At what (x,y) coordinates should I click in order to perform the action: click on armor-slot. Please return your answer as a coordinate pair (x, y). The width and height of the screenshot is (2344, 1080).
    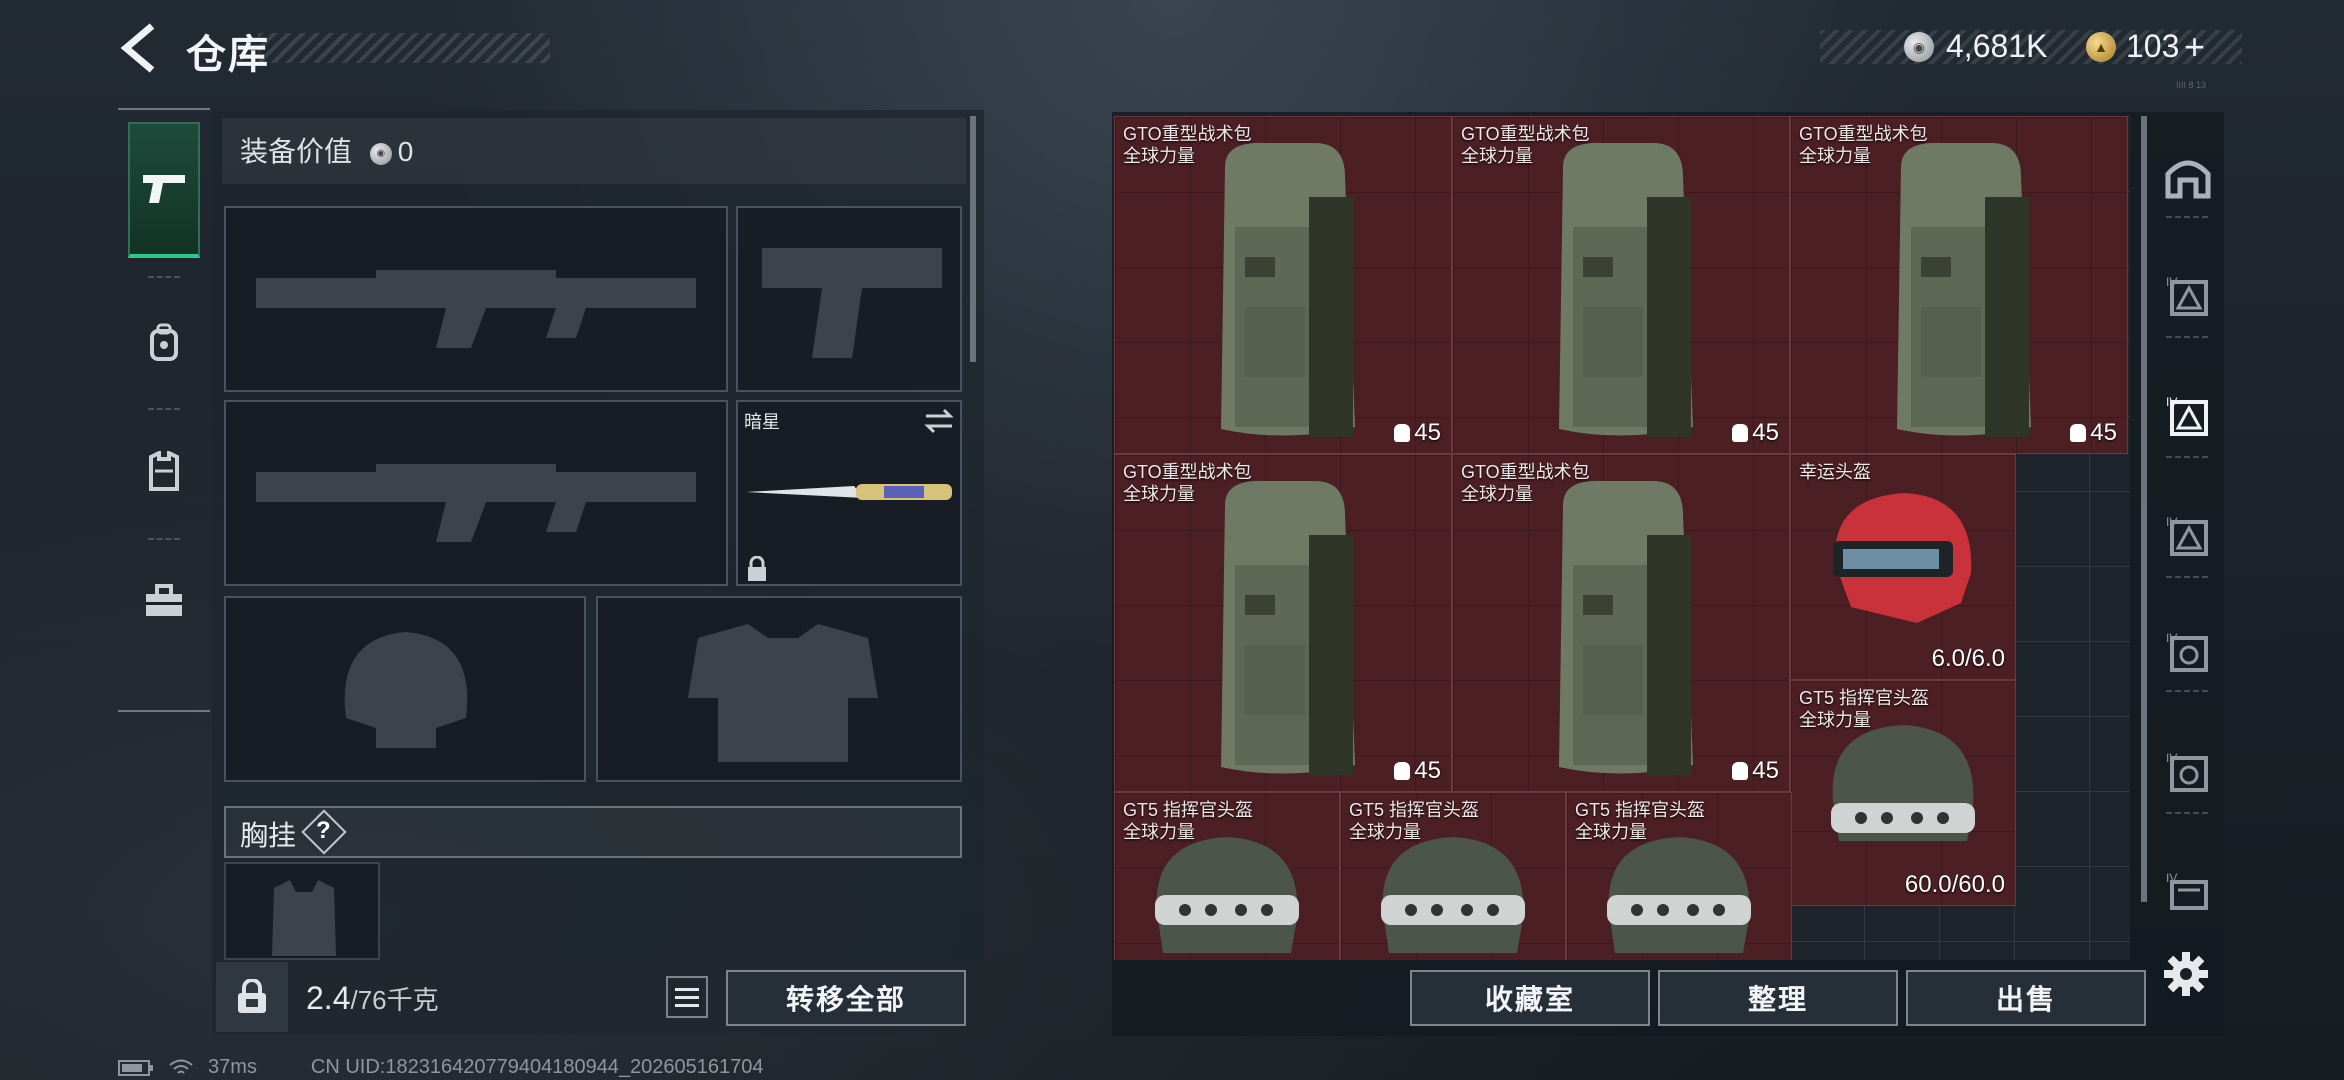
    Looking at the image, I should click on (779, 689).